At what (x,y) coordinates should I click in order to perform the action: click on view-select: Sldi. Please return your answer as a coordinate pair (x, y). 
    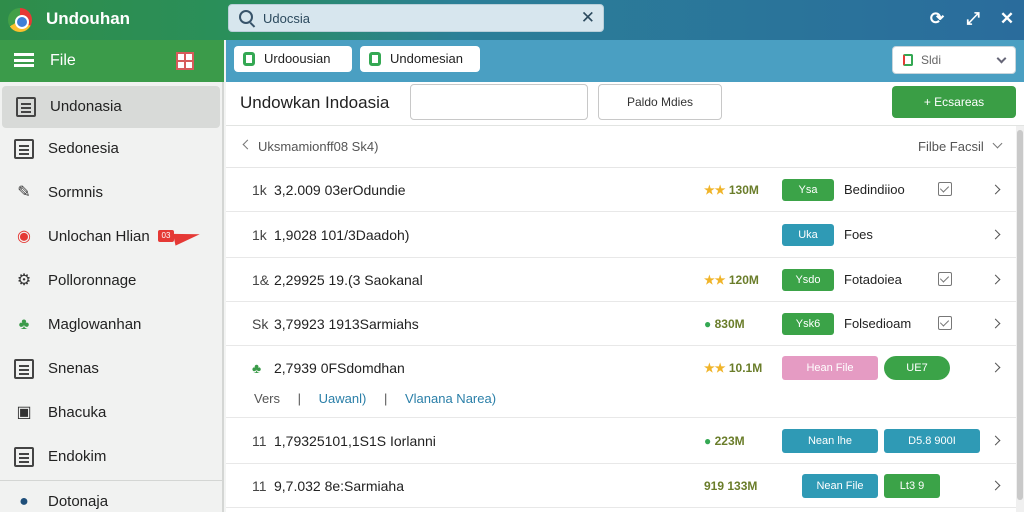
    Looking at the image, I should click on (954, 60).